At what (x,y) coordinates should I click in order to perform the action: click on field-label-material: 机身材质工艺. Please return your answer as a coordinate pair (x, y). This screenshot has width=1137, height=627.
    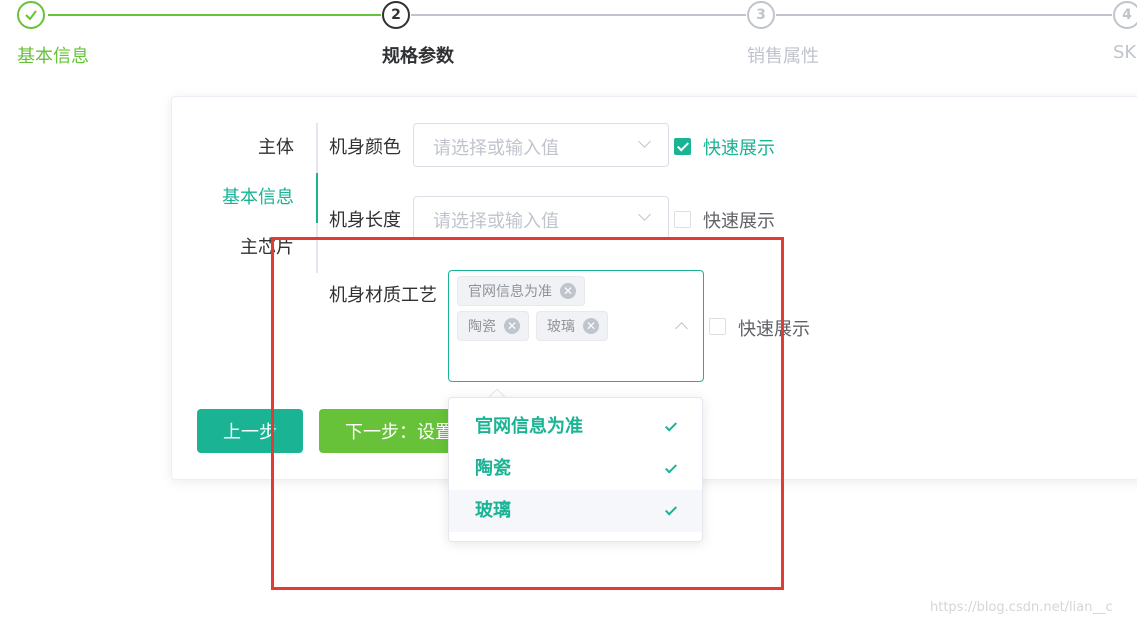
    Looking at the image, I should click on (383, 295).